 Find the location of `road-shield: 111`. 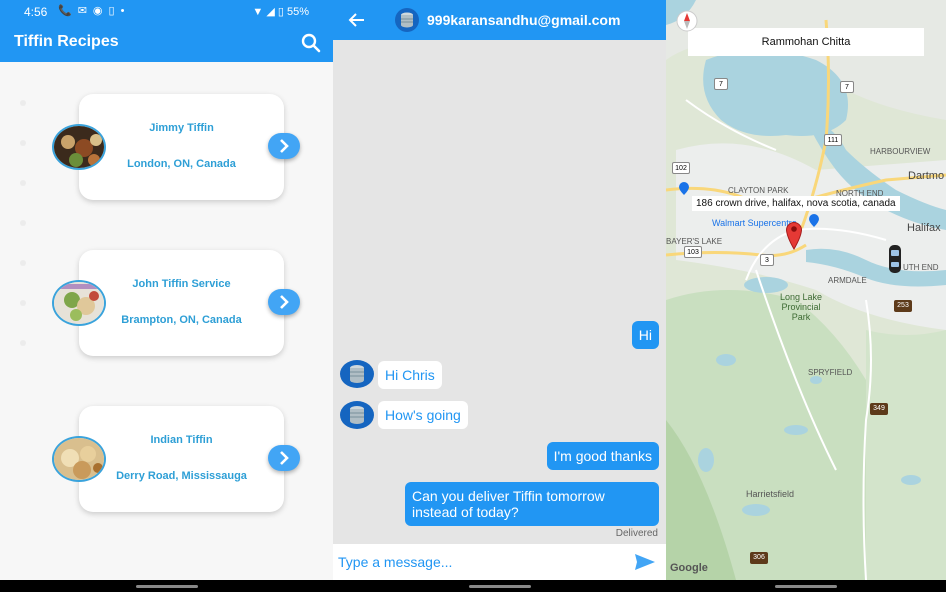

road-shield: 111 is located at coordinates (833, 140).